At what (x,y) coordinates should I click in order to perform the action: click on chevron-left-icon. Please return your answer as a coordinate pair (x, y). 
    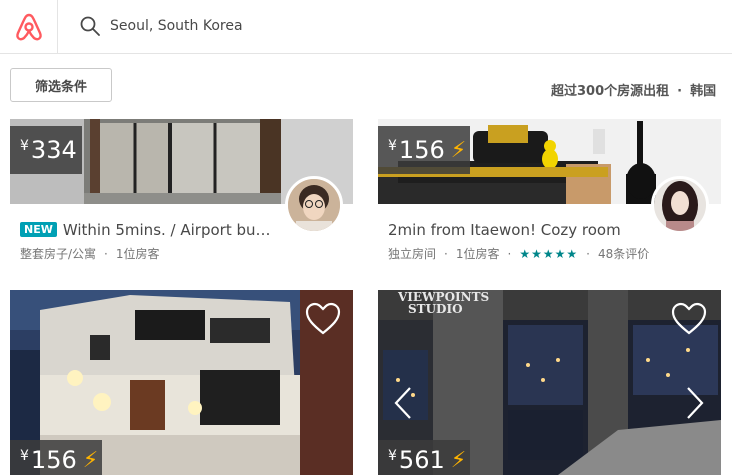
    Looking at the image, I should click on (403, 403).